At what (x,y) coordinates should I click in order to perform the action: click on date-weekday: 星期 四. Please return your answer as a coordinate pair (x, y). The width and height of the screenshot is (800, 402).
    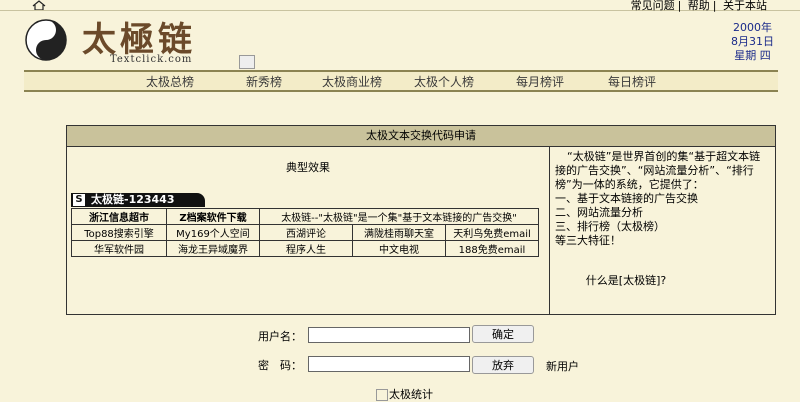
    Looking at the image, I should click on (752, 55).